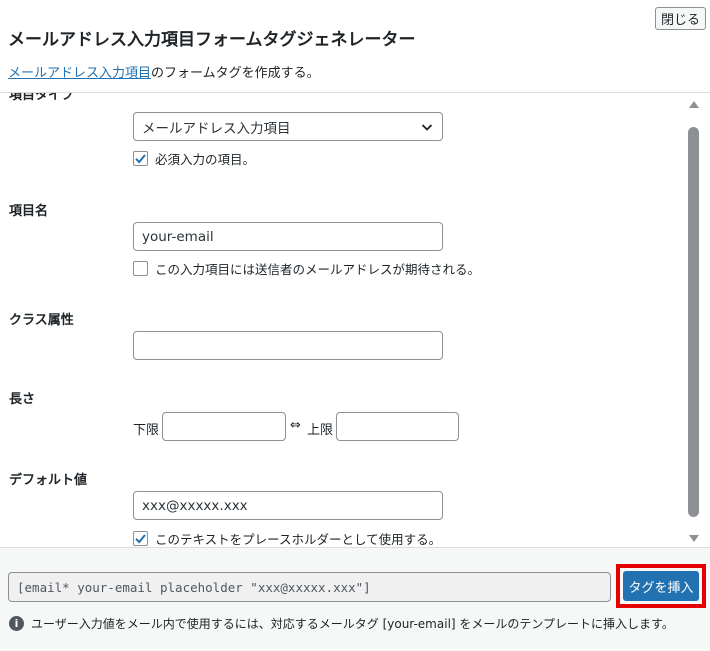 Image resolution: width=710 pixels, height=651 pixels. Describe the element at coordinates (694, 538) in the screenshot. I see `scroll-down-arrow-icon` at that location.